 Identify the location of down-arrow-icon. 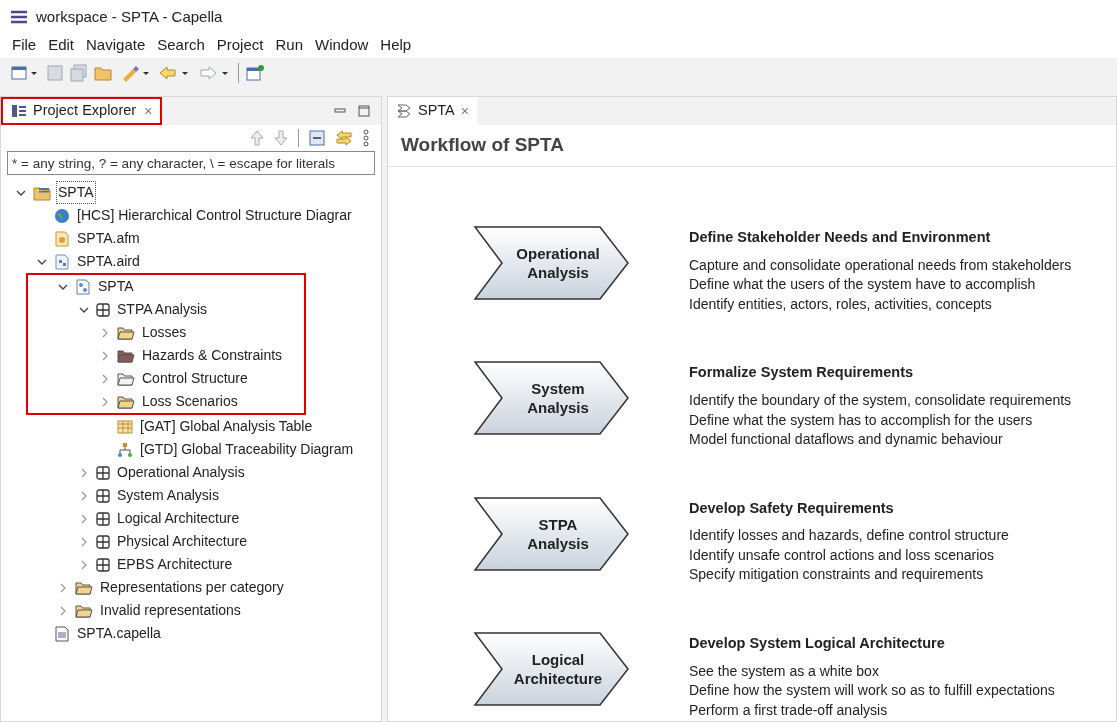
(281, 138).